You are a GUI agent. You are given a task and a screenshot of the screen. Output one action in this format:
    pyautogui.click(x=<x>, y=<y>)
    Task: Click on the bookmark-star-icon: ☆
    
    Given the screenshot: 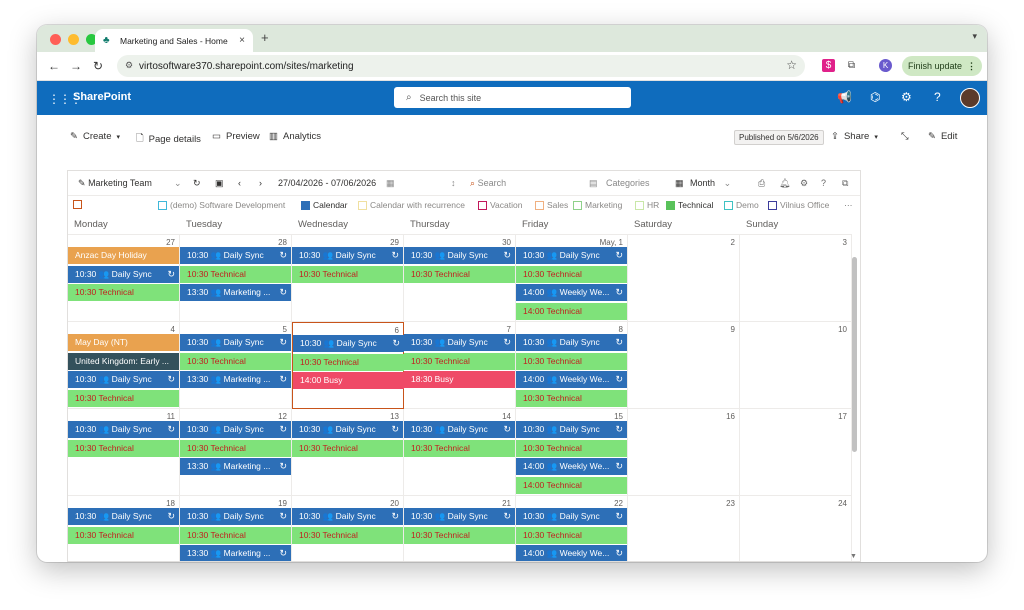 What is the action you would take?
    pyautogui.click(x=791, y=65)
    